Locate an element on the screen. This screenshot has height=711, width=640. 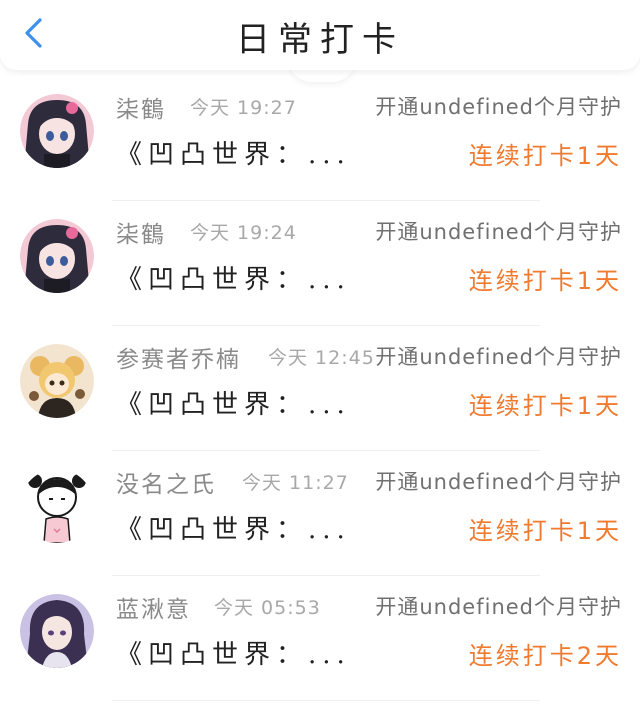
page-title: 日常打卡 is located at coordinates (320, 40).